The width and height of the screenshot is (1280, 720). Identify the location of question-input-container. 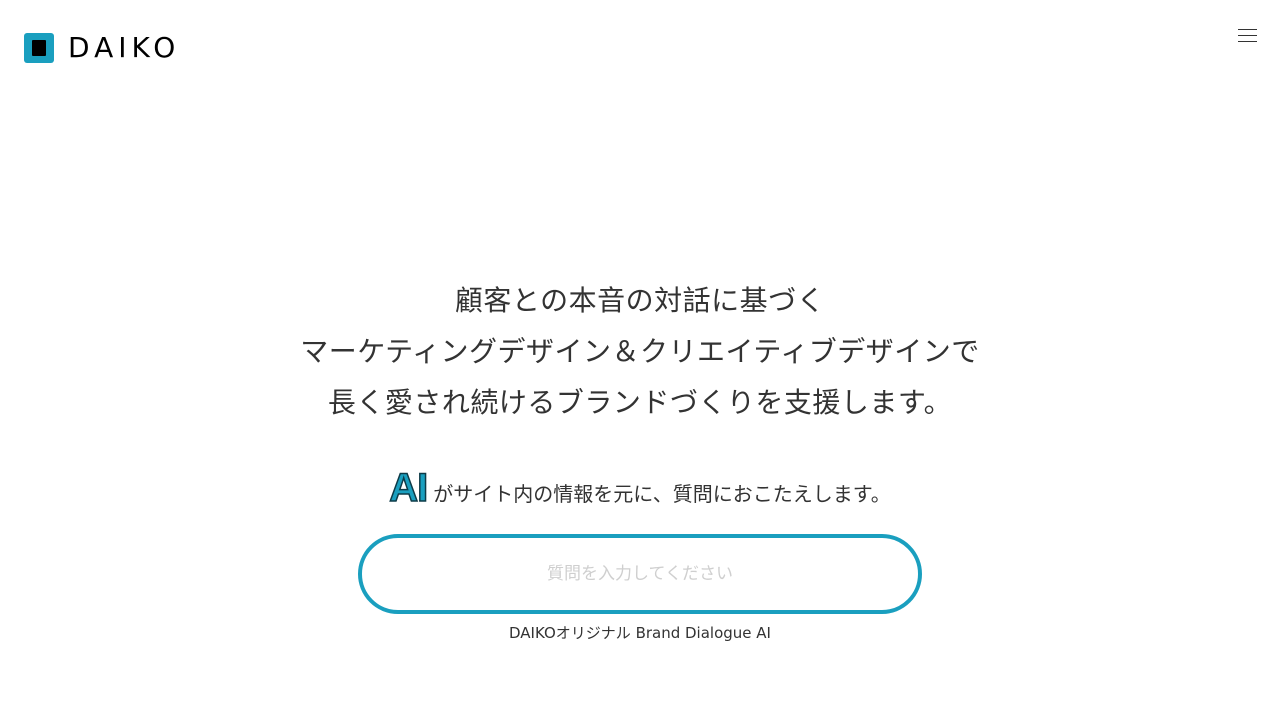
(640, 574).